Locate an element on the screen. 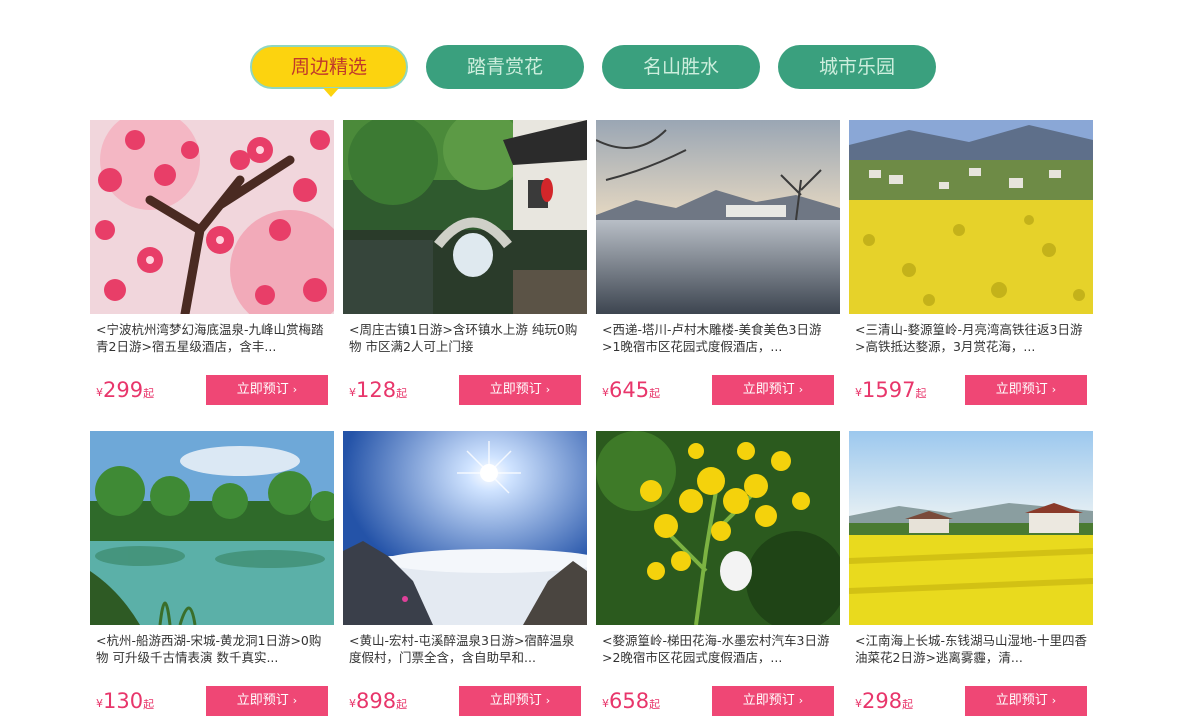 The width and height of the screenshot is (1190, 723). product-description: <周庄古镇1日游>含环镇水上游 纯玩0购物 市区满2人可上门接 is located at coordinates (463, 338).